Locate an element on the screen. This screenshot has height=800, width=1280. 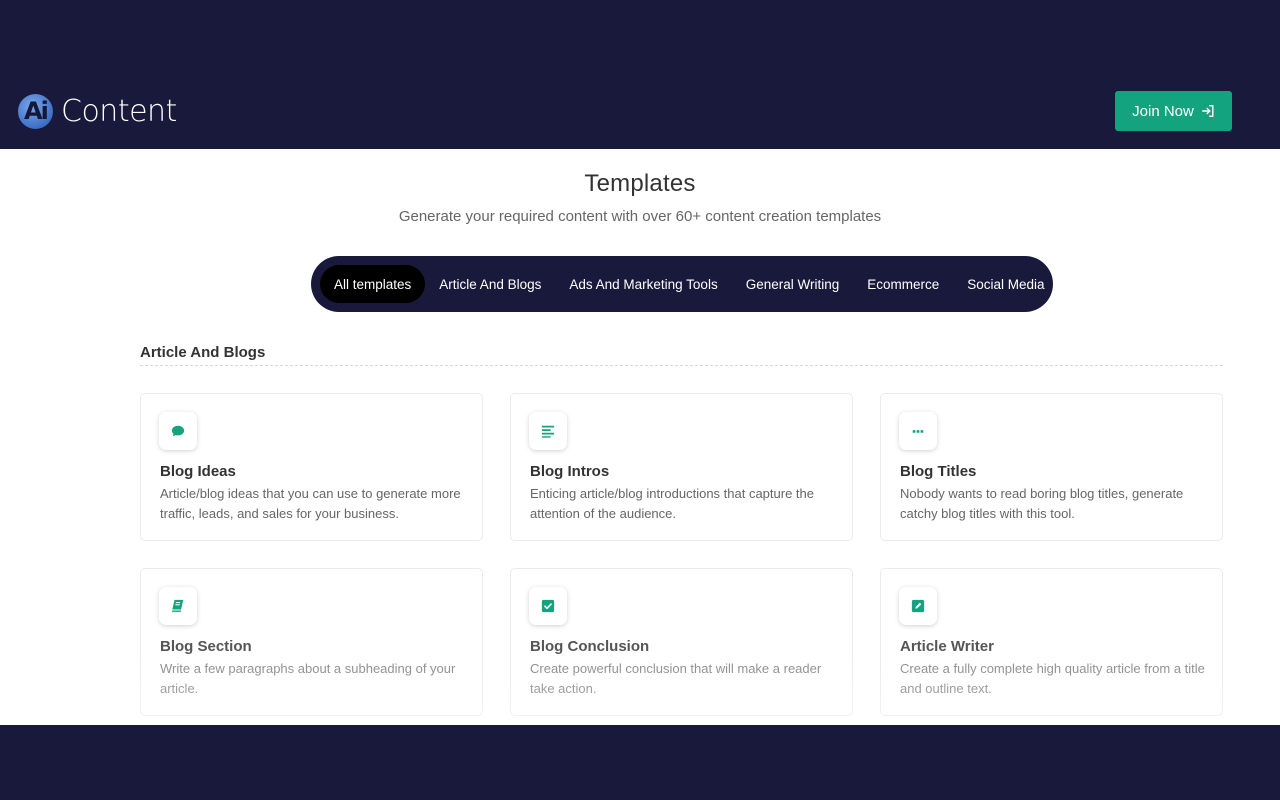
ellipsis-icon is located at coordinates (918, 431).